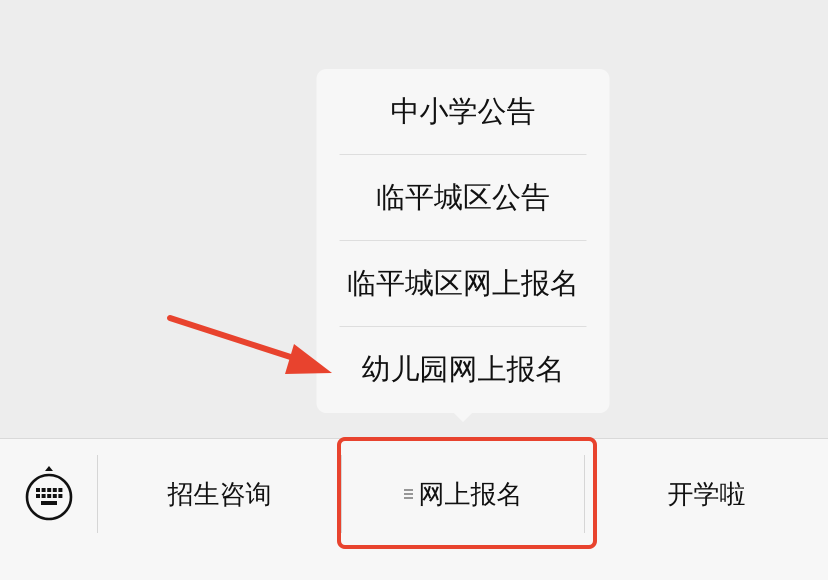 This screenshot has width=828, height=580. I want to click on submenu-item: 临平城区公告, so click(463, 198).